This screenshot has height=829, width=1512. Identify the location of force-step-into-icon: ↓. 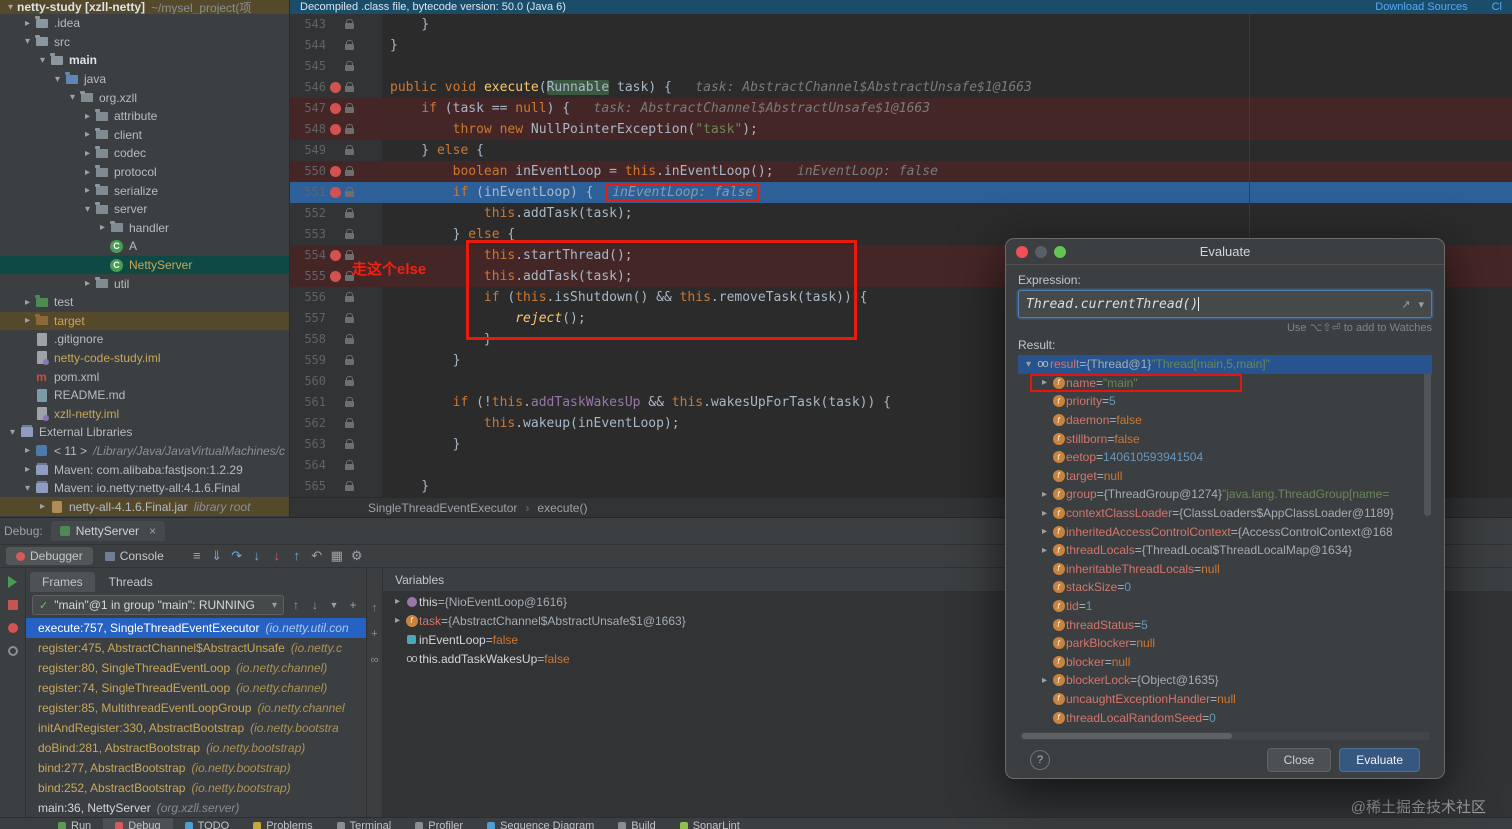
(277, 556).